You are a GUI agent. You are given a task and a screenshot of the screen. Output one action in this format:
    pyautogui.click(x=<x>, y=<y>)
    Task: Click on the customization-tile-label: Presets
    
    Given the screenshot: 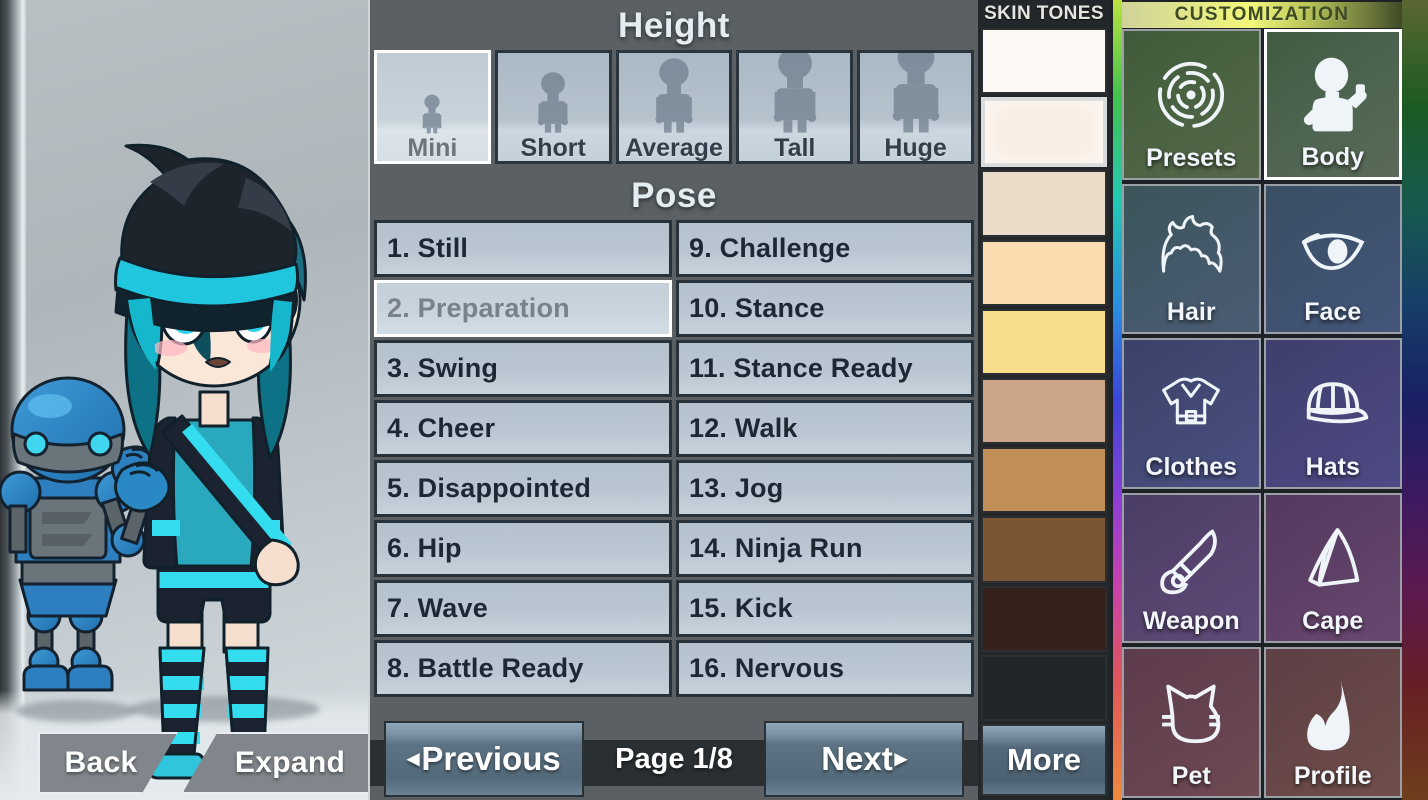 What is the action you would take?
    pyautogui.click(x=1191, y=157)
    